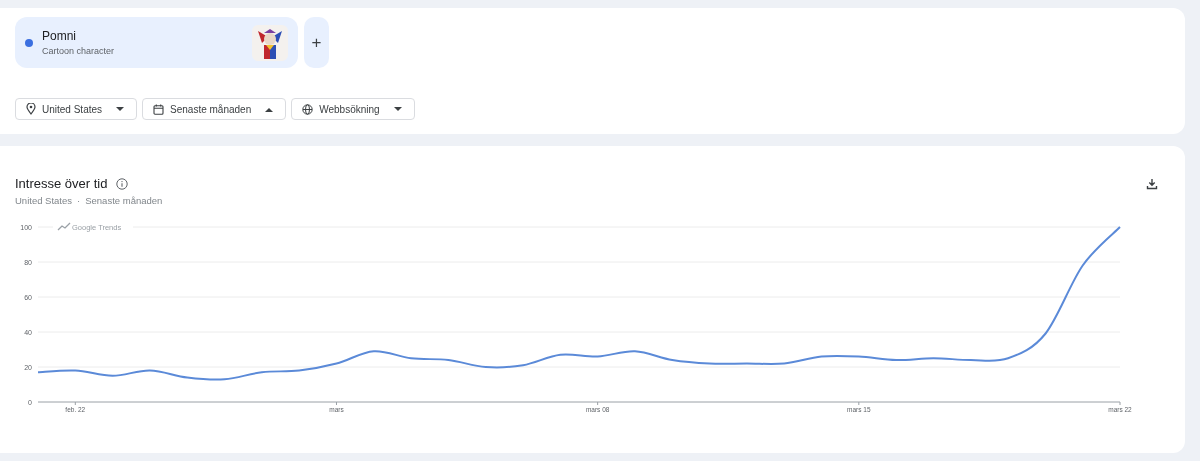  I want to click on panel-subtitle-region: United States, so click(44, 200).